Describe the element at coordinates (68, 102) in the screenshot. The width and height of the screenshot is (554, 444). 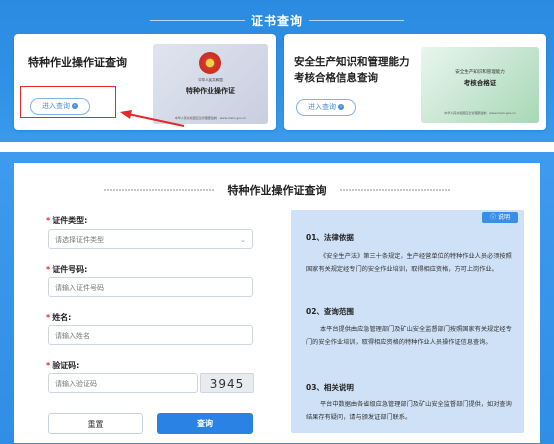
I see `highlight-box` at that location.